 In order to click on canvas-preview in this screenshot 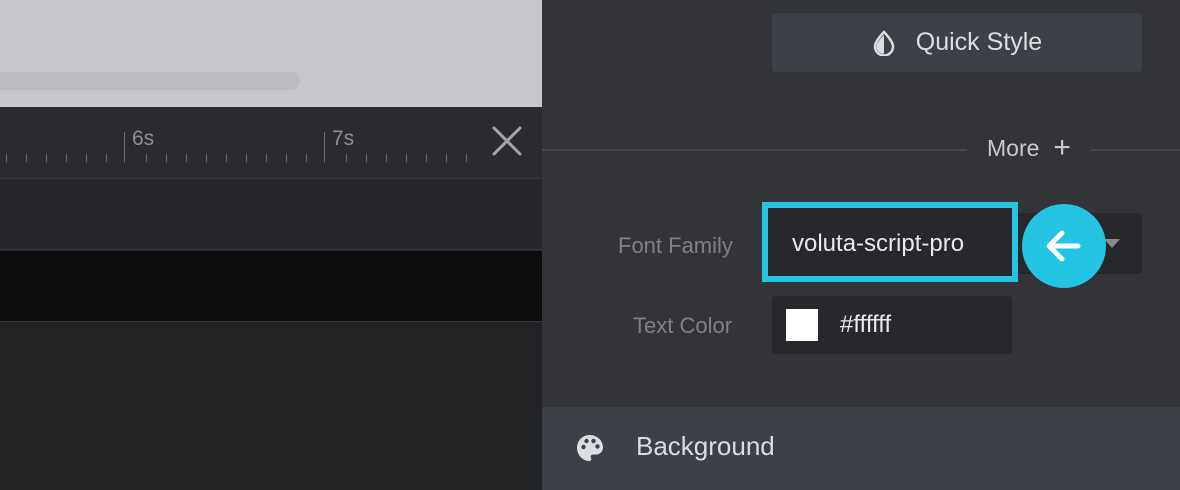, I will do `click(271, 53)`.